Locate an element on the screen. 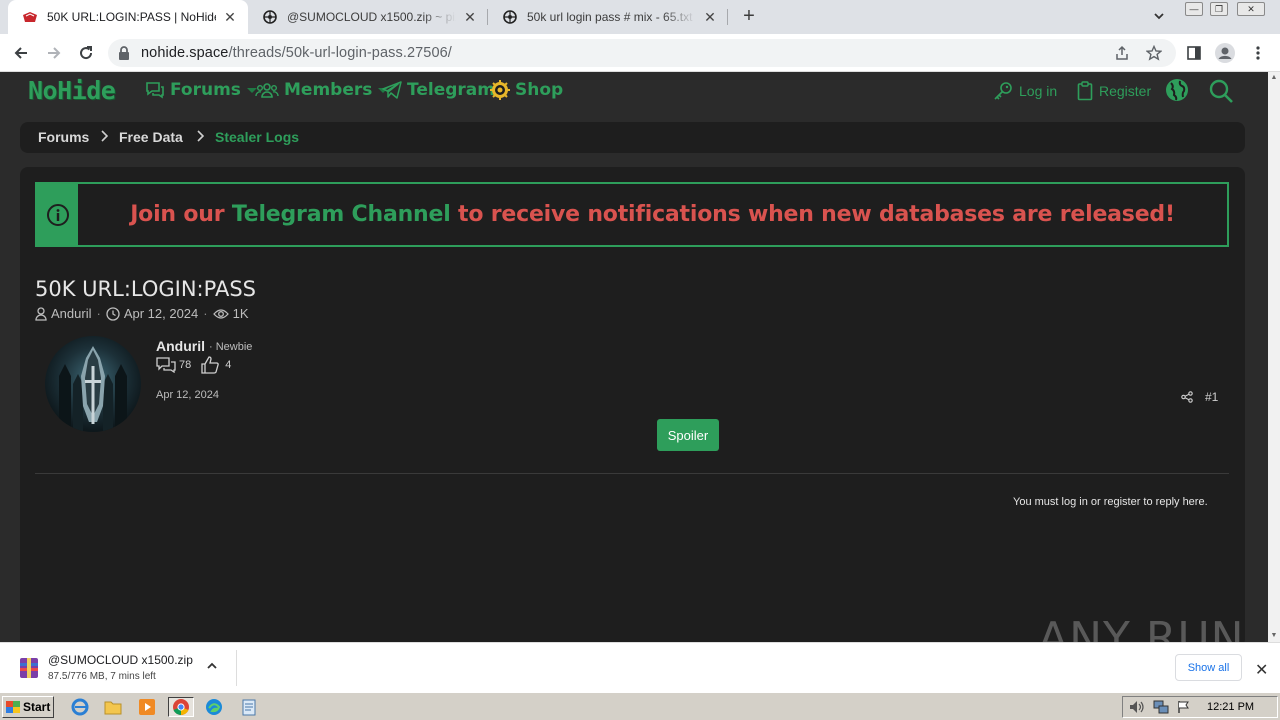 Image resolution: width=1280 pixels, height=720 pixels. system-tray: 12:21 PM is located at coordinates (1200, 707).